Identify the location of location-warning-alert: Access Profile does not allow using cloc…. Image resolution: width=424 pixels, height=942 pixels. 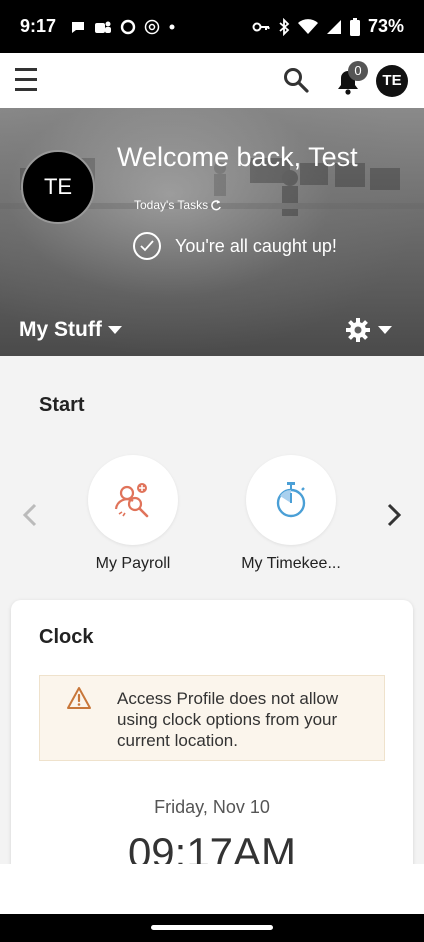
(212, 718).